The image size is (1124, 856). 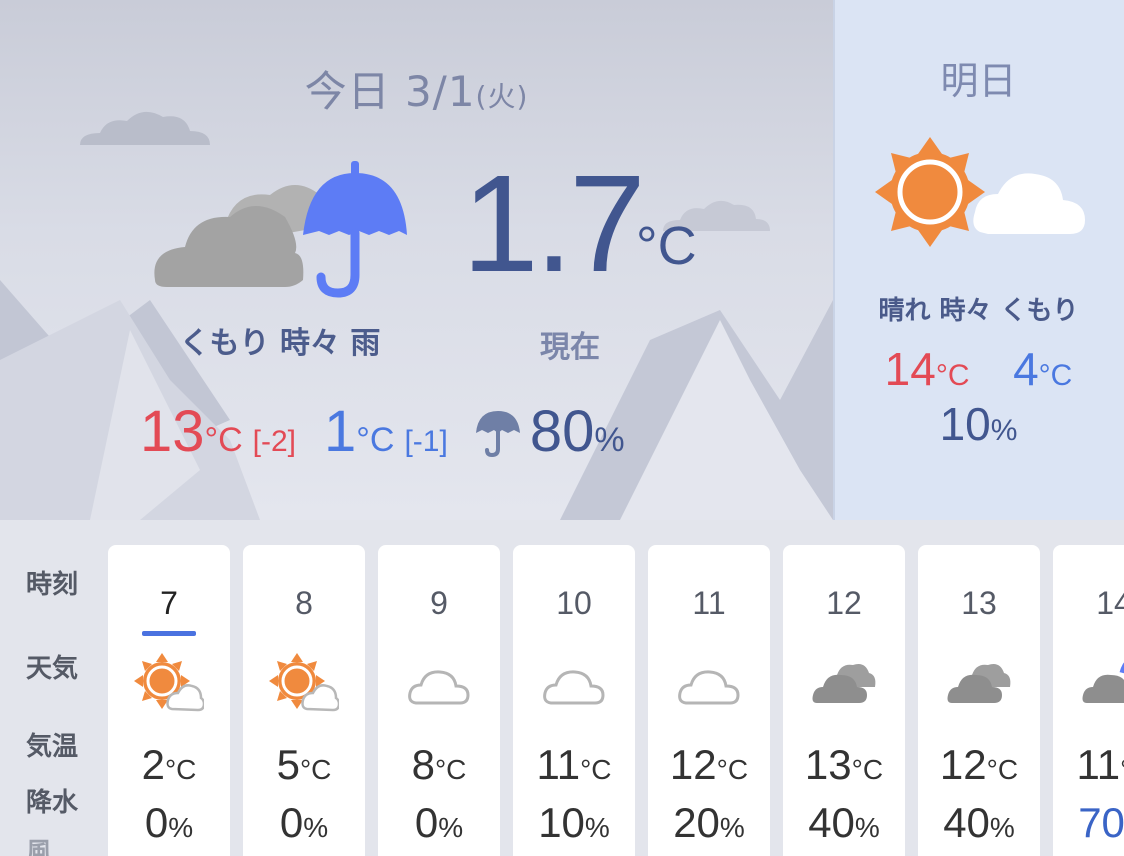 I want to click on today-weather-label: くもり 時々 雨, so click(x=280, y=343).